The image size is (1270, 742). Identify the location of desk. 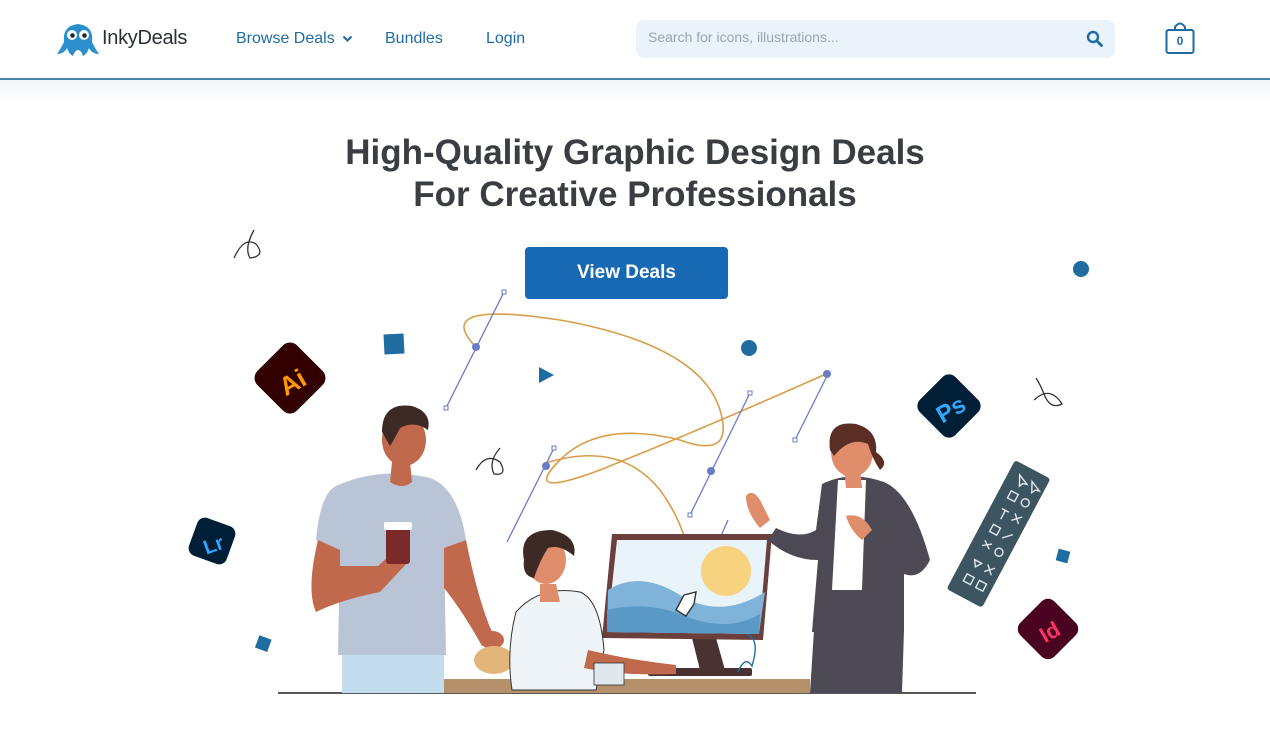
(627, 686).